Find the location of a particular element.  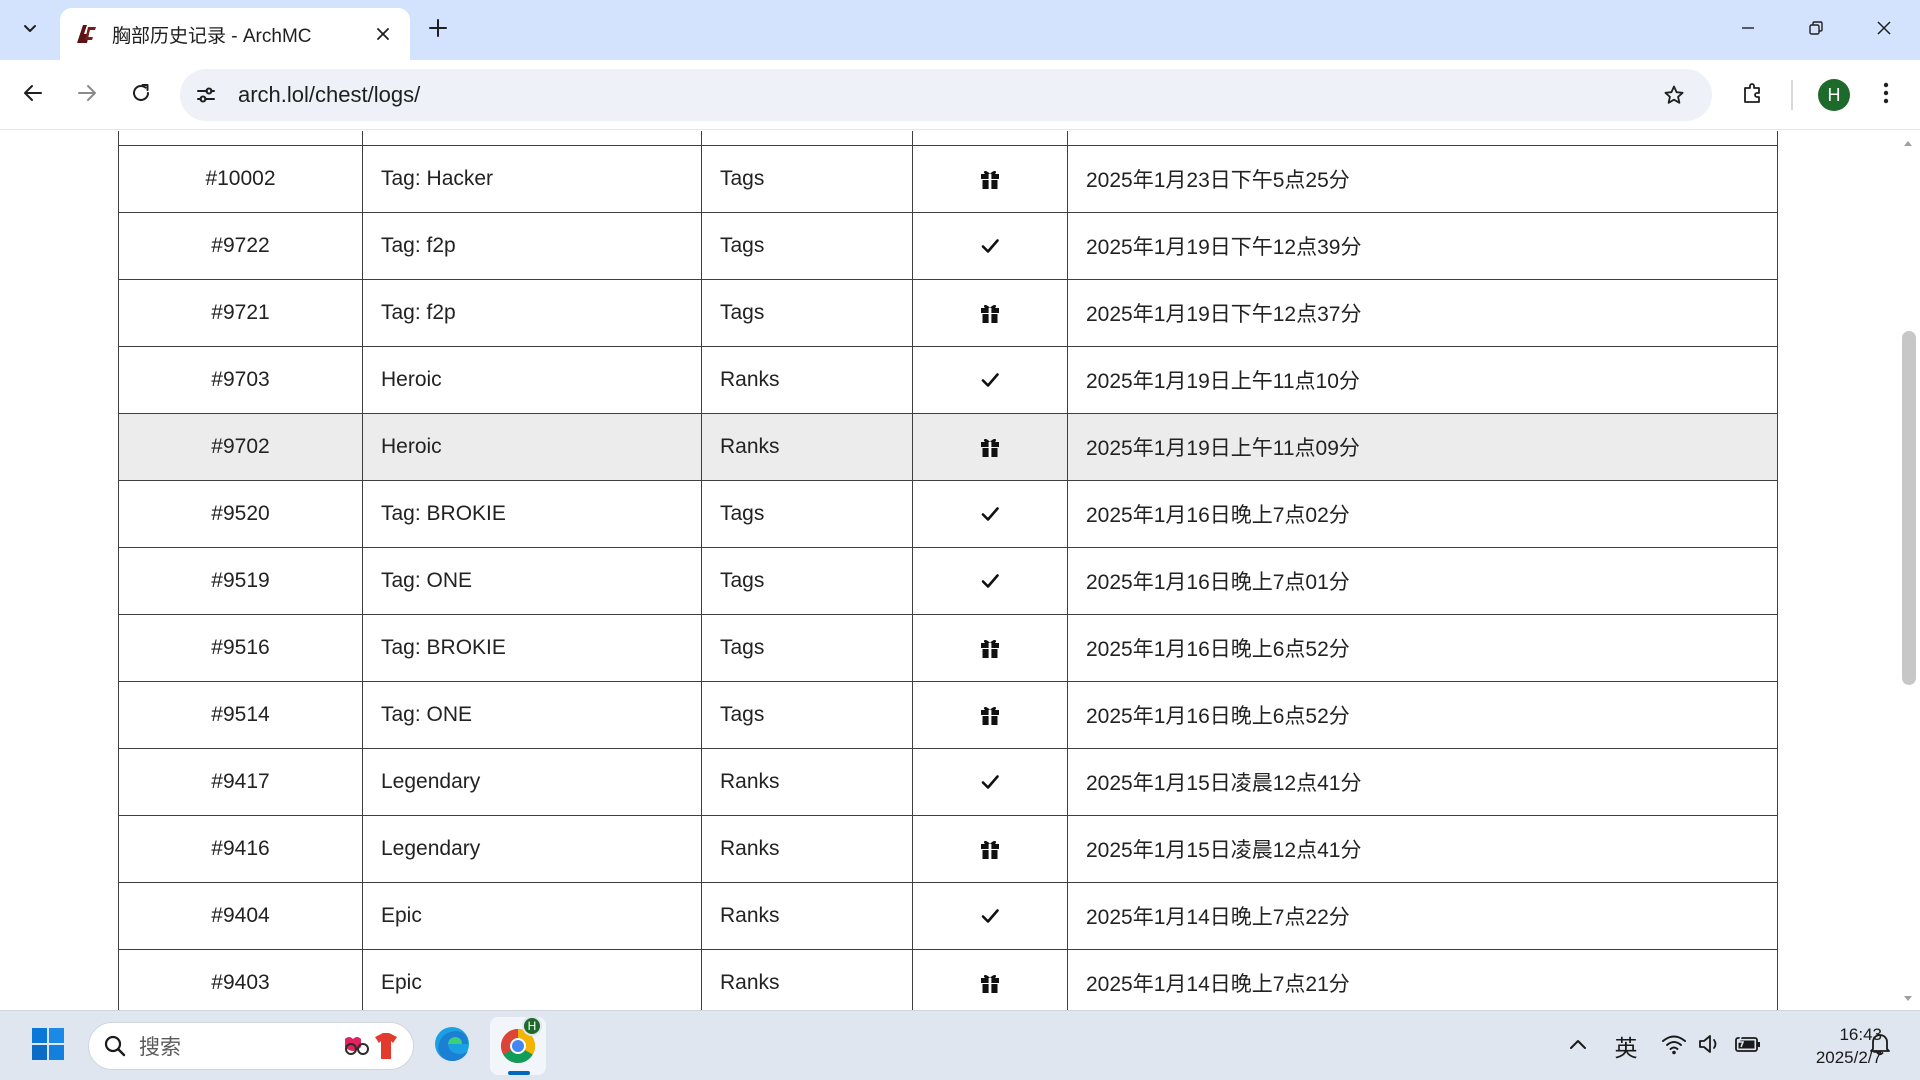

table-row: #9703 Heroic Ranks 2025年1月19日上午11点10分 is located at coordinates (948, 380).